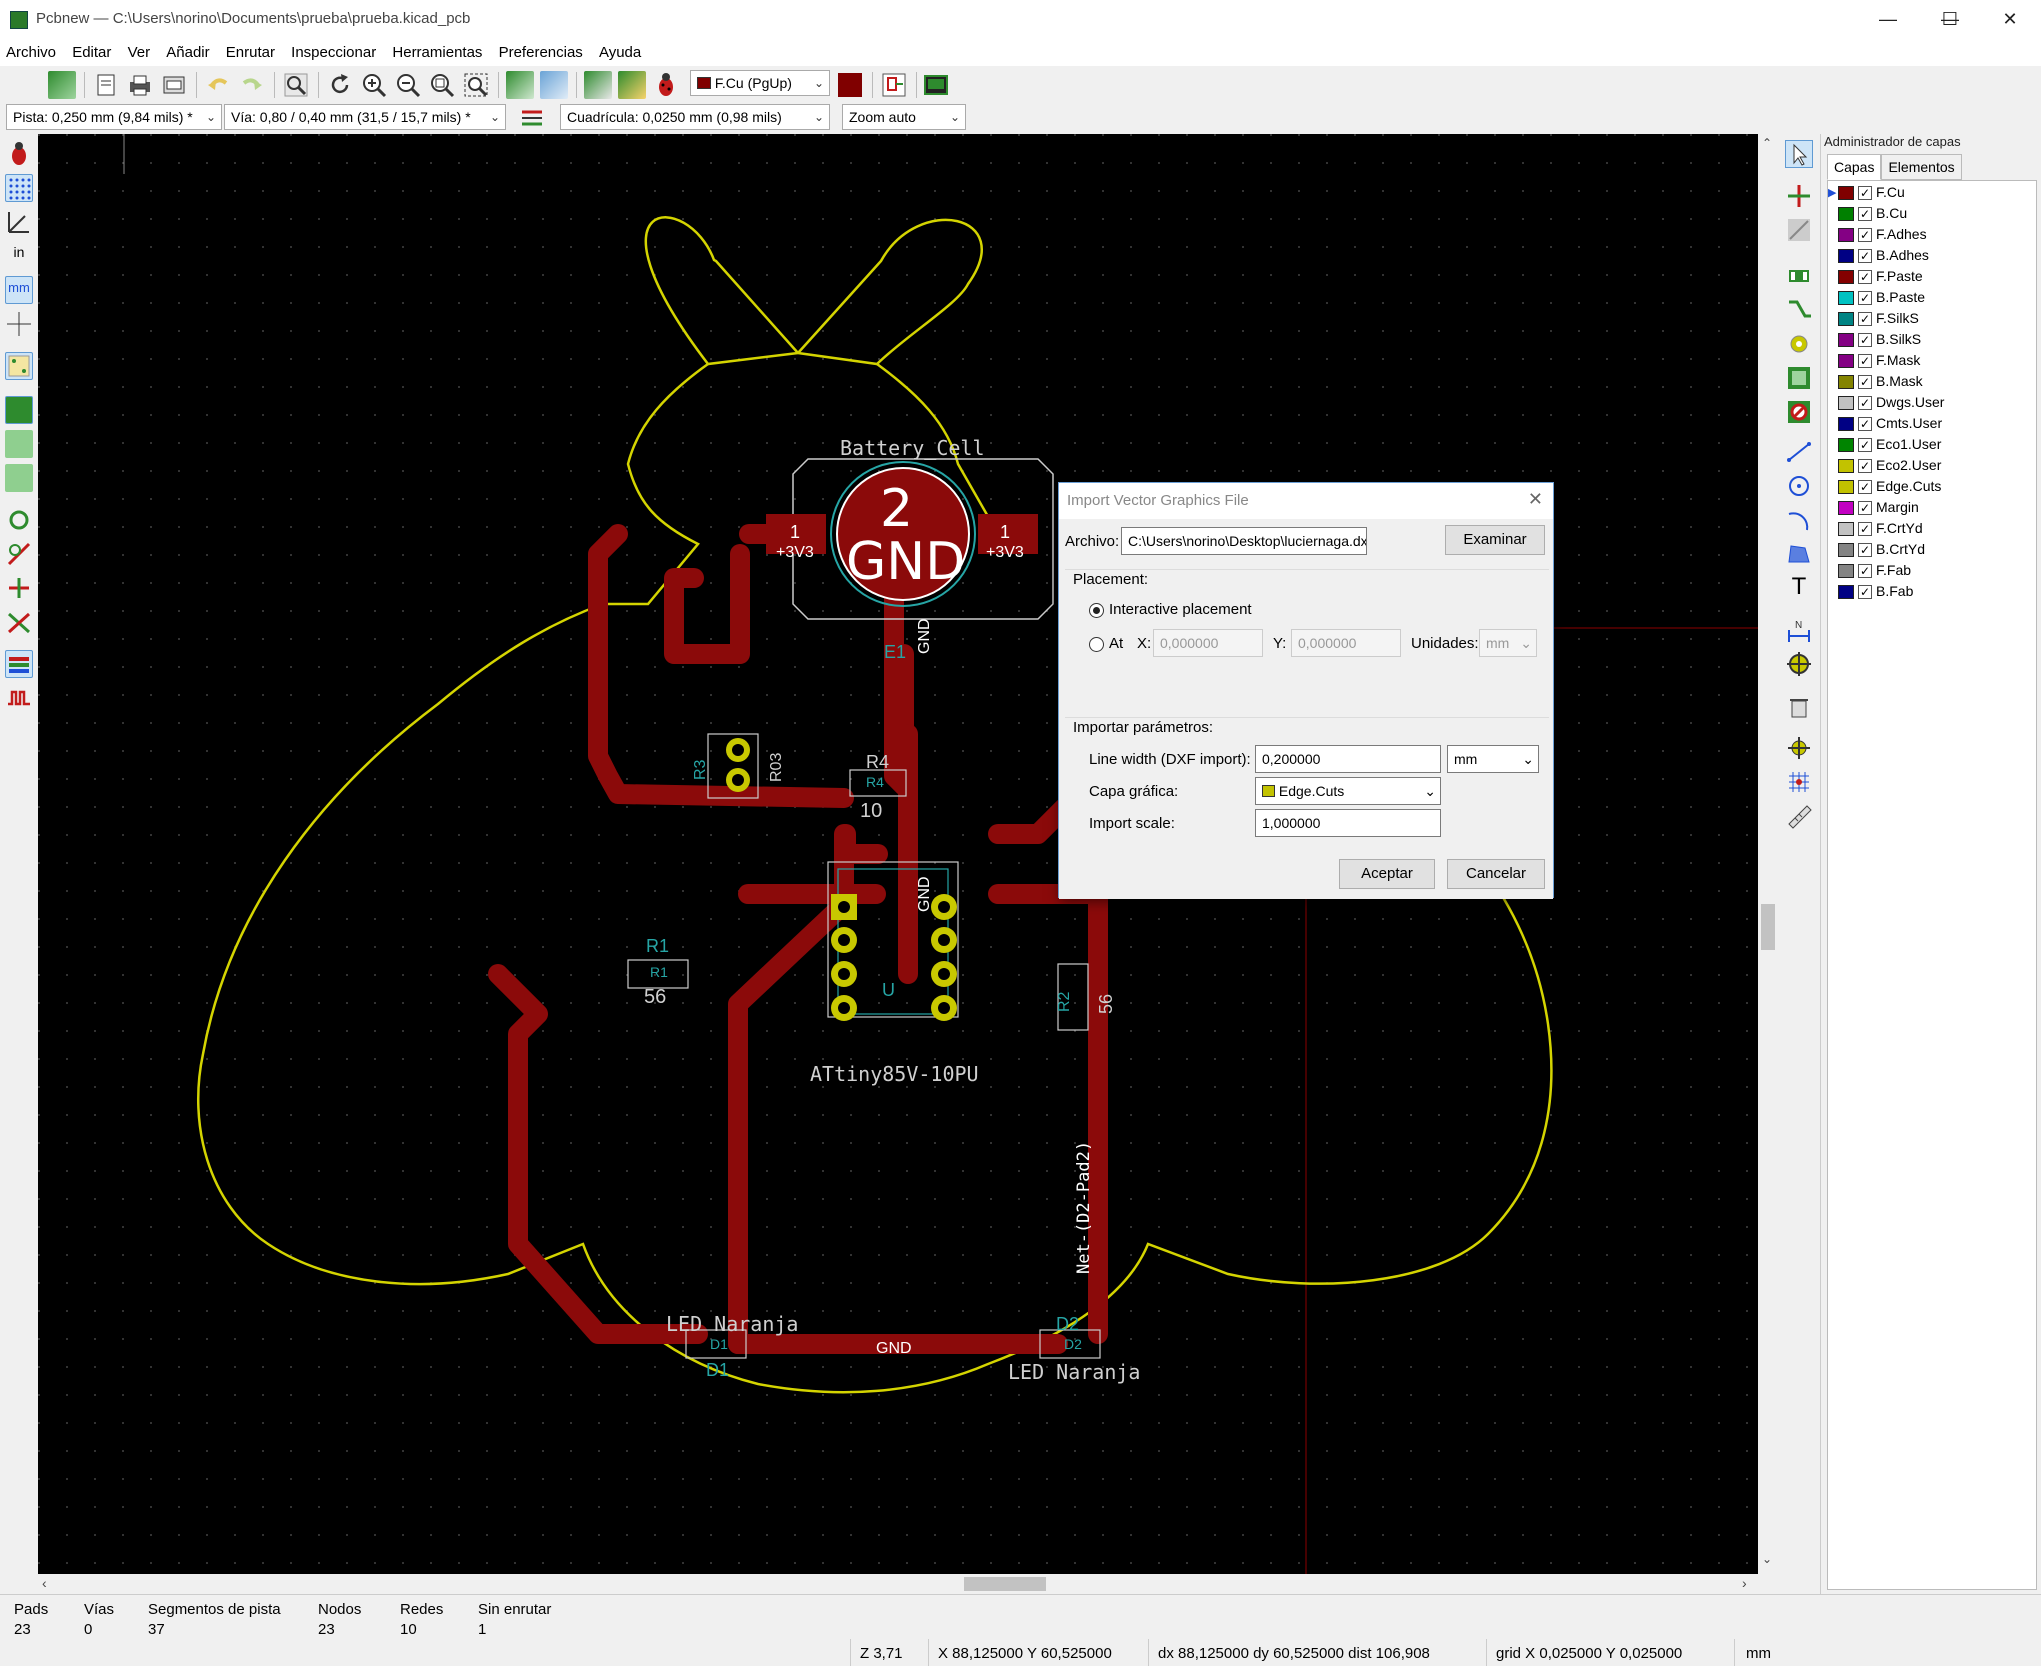 This screenshot has width=2041, height=1666. What do you see at coordinates (1932, 487) in the screenshot?
I see `layer-row: ✓ Edge.Cuts` at bounding box center [1932, 487].